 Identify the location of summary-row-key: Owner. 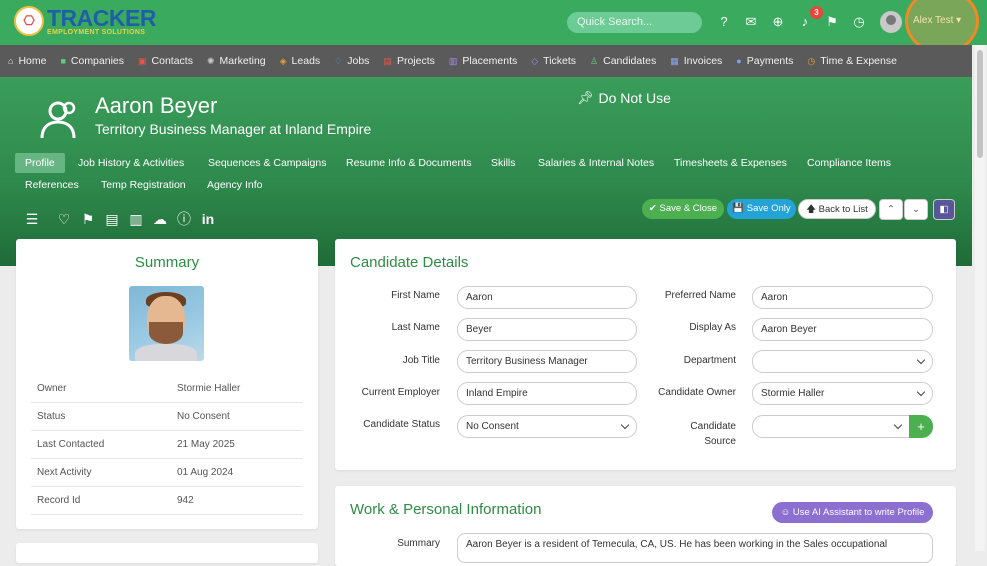
(52, 388).